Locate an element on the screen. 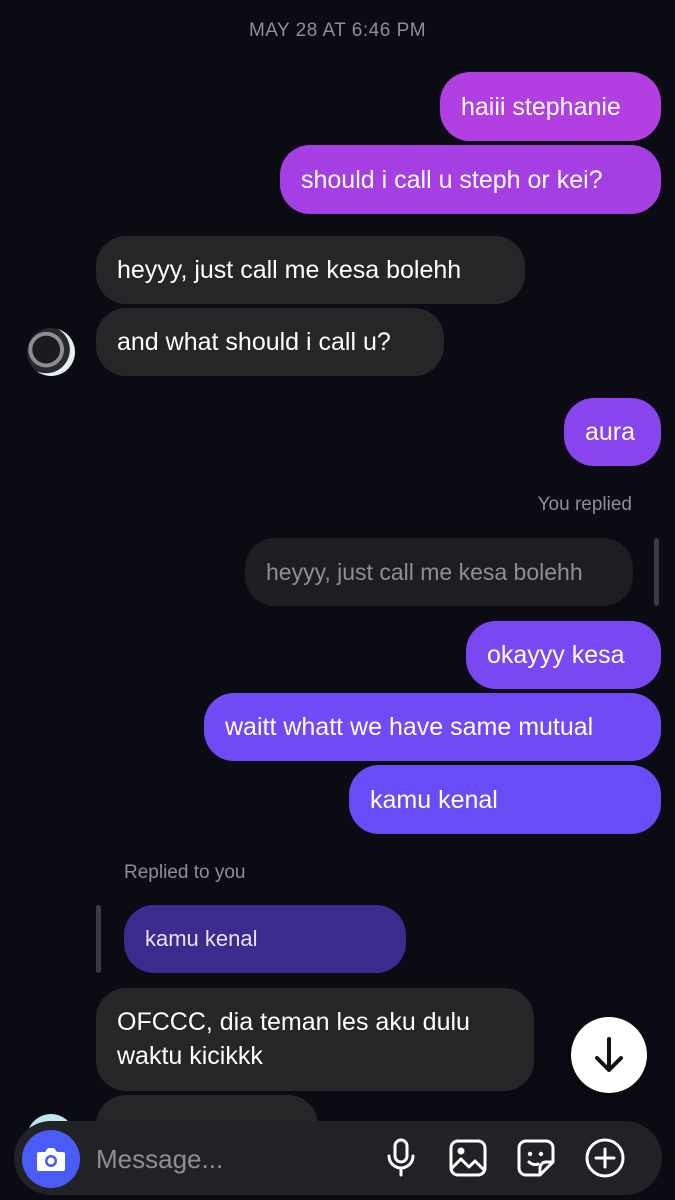 The width and height of the screenshot is (675, 1200). sticker-icon is located at coordinates (536, 1158).